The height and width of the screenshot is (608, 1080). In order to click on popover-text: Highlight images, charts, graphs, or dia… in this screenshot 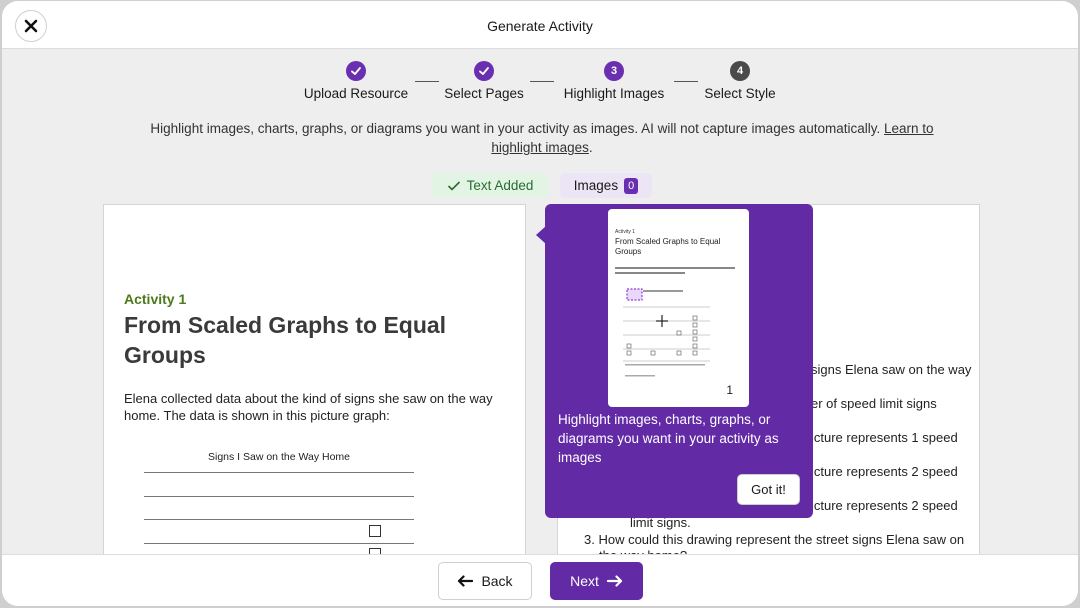, I will do `click(668, 438)`.